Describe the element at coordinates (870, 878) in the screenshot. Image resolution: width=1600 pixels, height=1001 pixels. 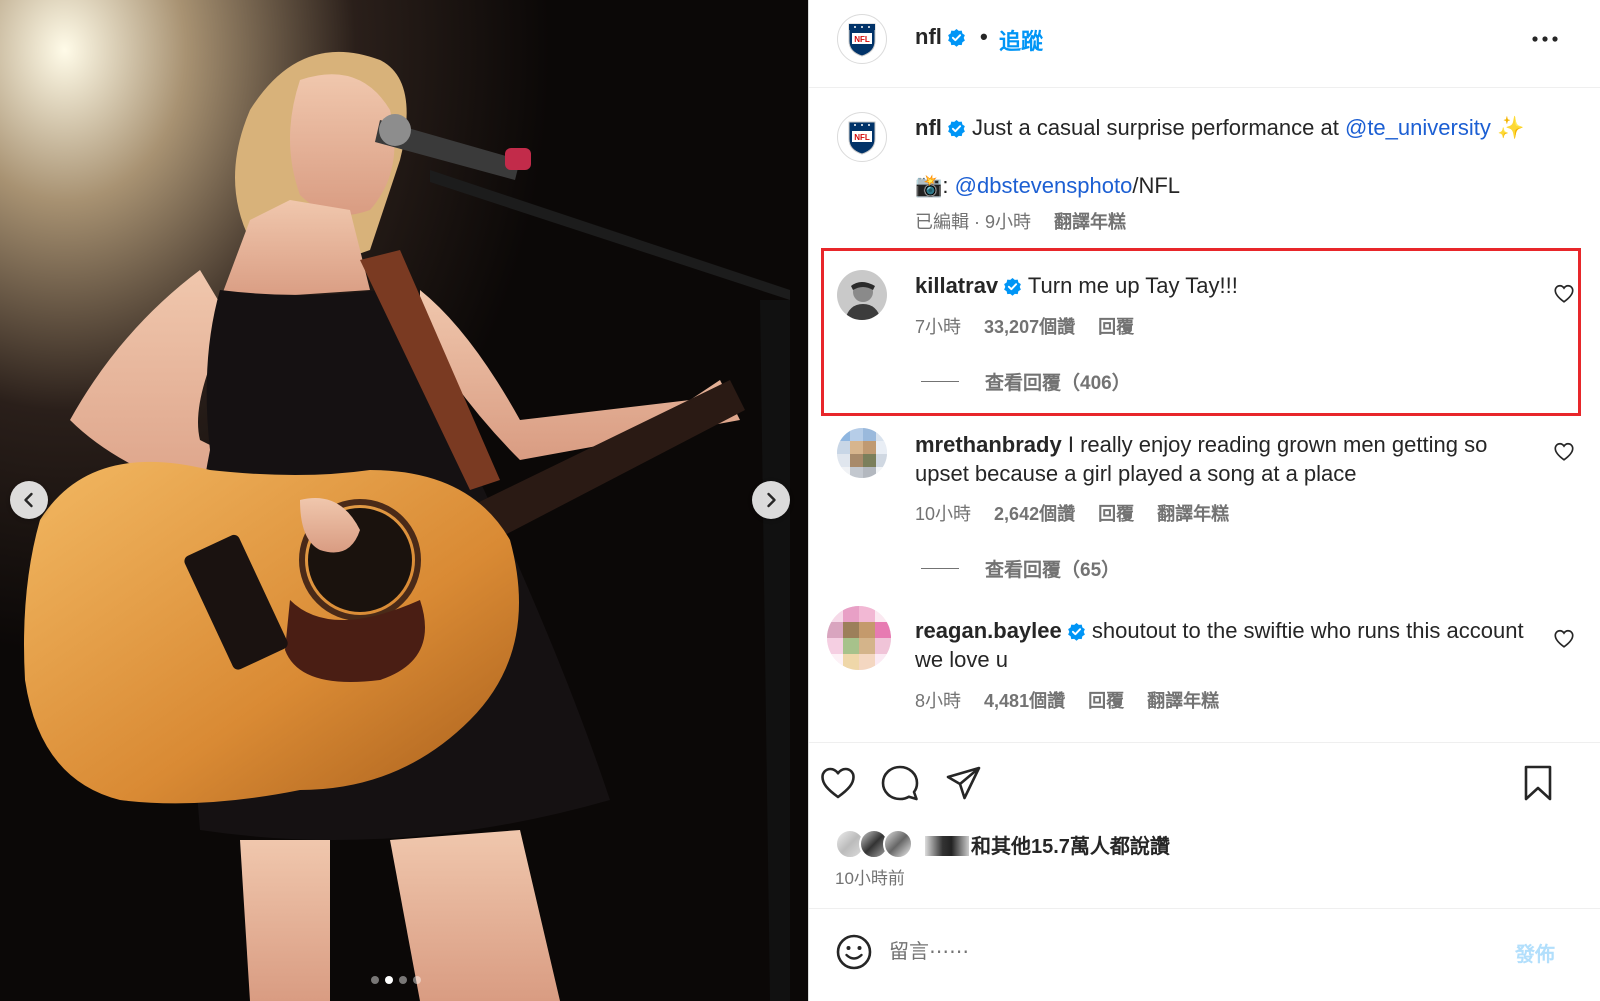
I see `post-timestamp: 10小時前` at that location.